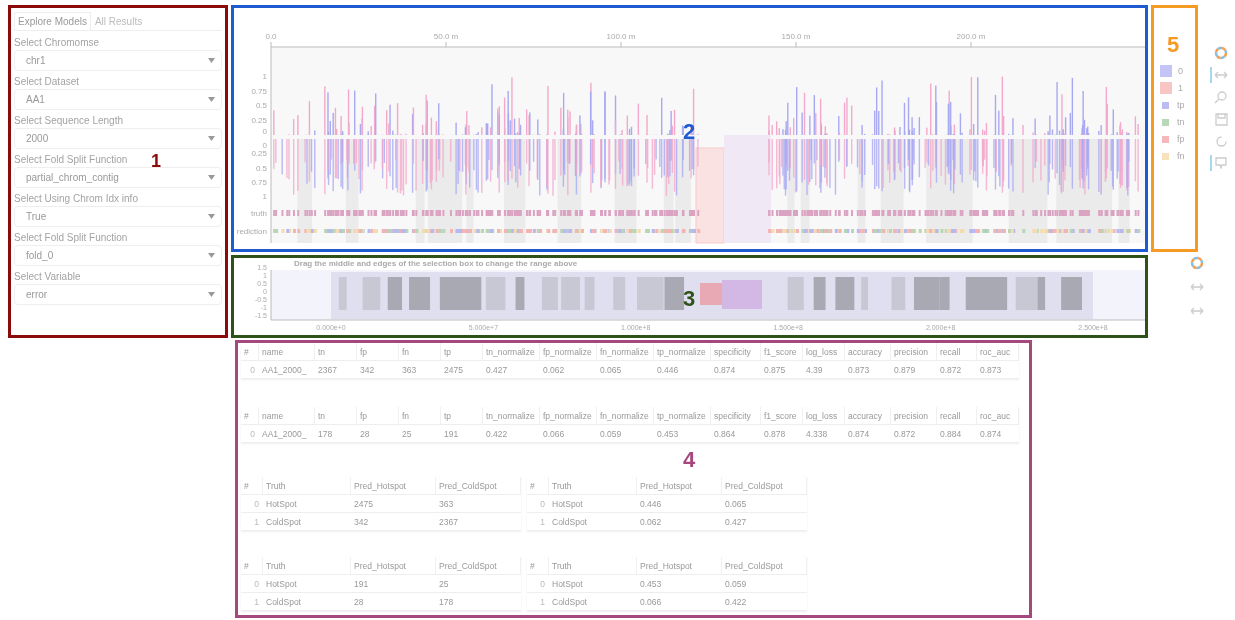 The height and width of the screenshot is (620, 1235). I want to click on zoom-icon, so click(1221, 97).